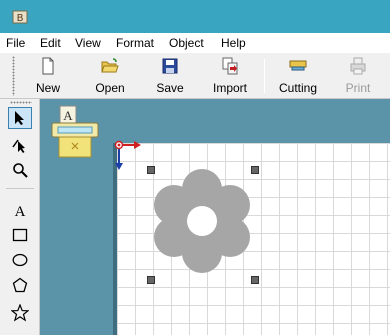  I want to click on title-bar: B, so click(195, 16).